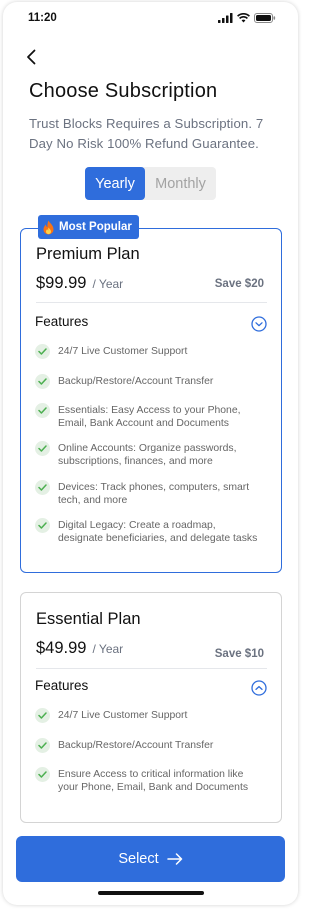 The width and height of the screenshot is (320, 909). I want to click on plan-price: $49.99, so click(61, 648).